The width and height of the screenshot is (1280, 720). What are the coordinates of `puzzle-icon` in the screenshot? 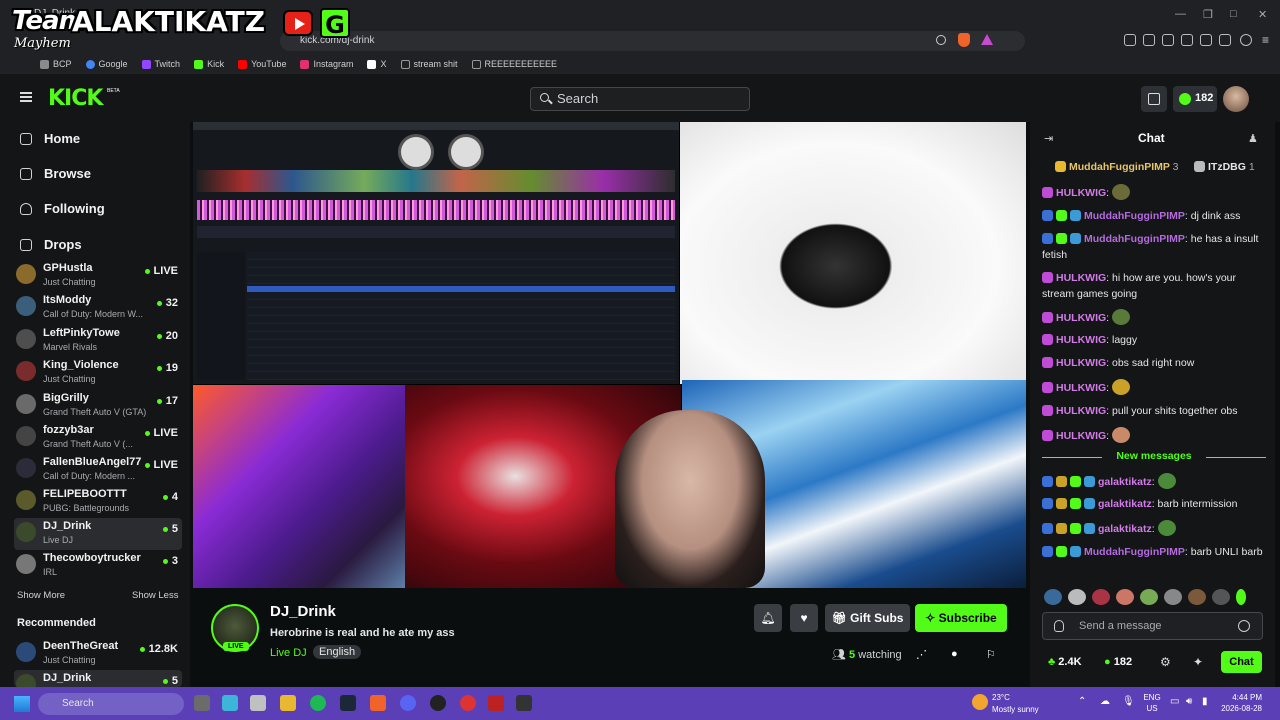 It's located at (1149, 40).